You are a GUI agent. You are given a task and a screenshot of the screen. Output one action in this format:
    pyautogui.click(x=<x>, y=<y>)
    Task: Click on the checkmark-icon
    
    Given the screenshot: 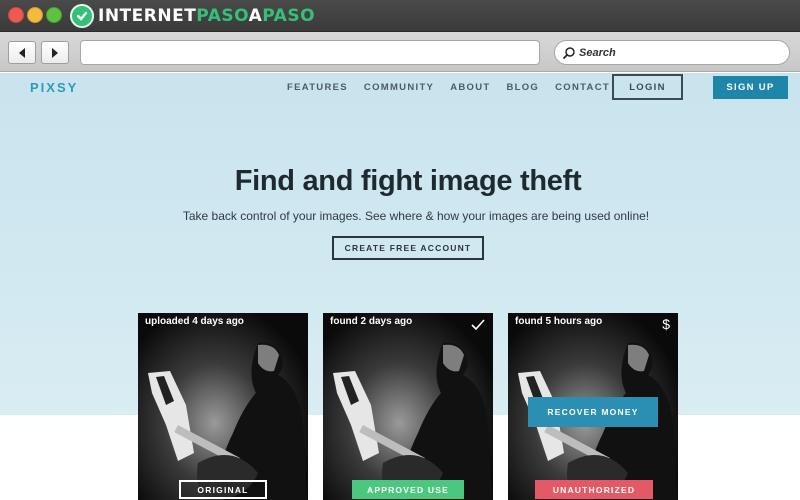 What is the action you would take?
    pyautogui.click(x=478, y=325)
    